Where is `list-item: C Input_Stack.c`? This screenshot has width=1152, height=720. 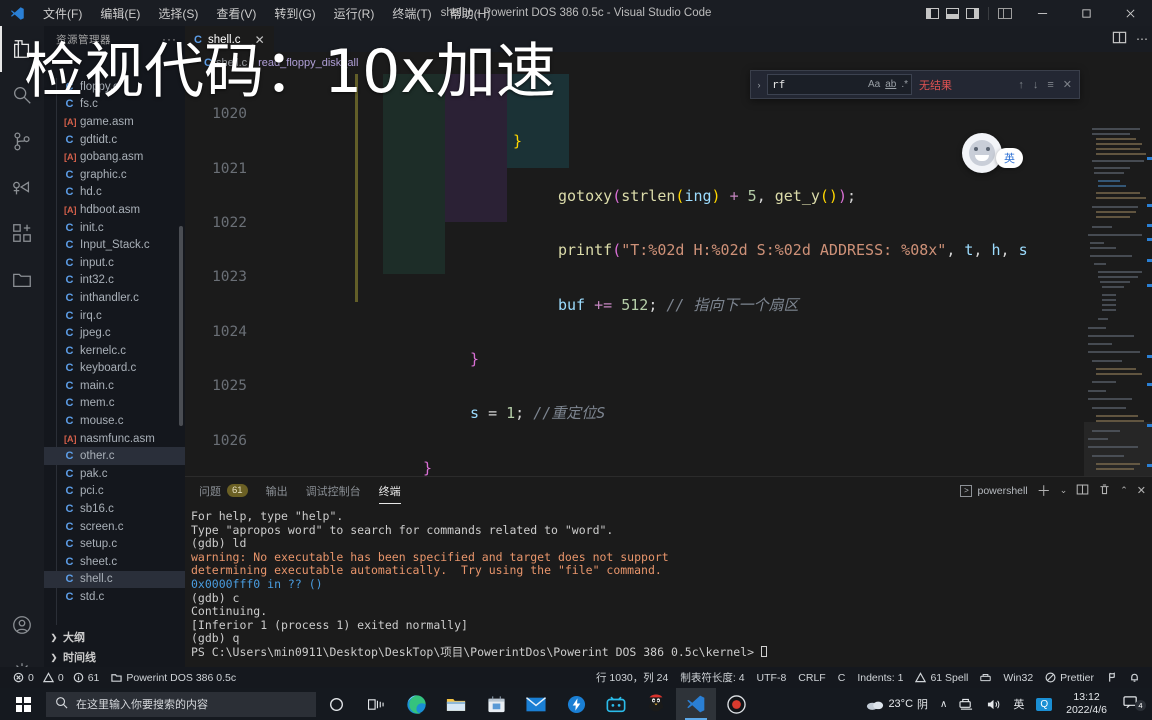
list-item: C Input_Stack.c is located at coordinates (114, 245).